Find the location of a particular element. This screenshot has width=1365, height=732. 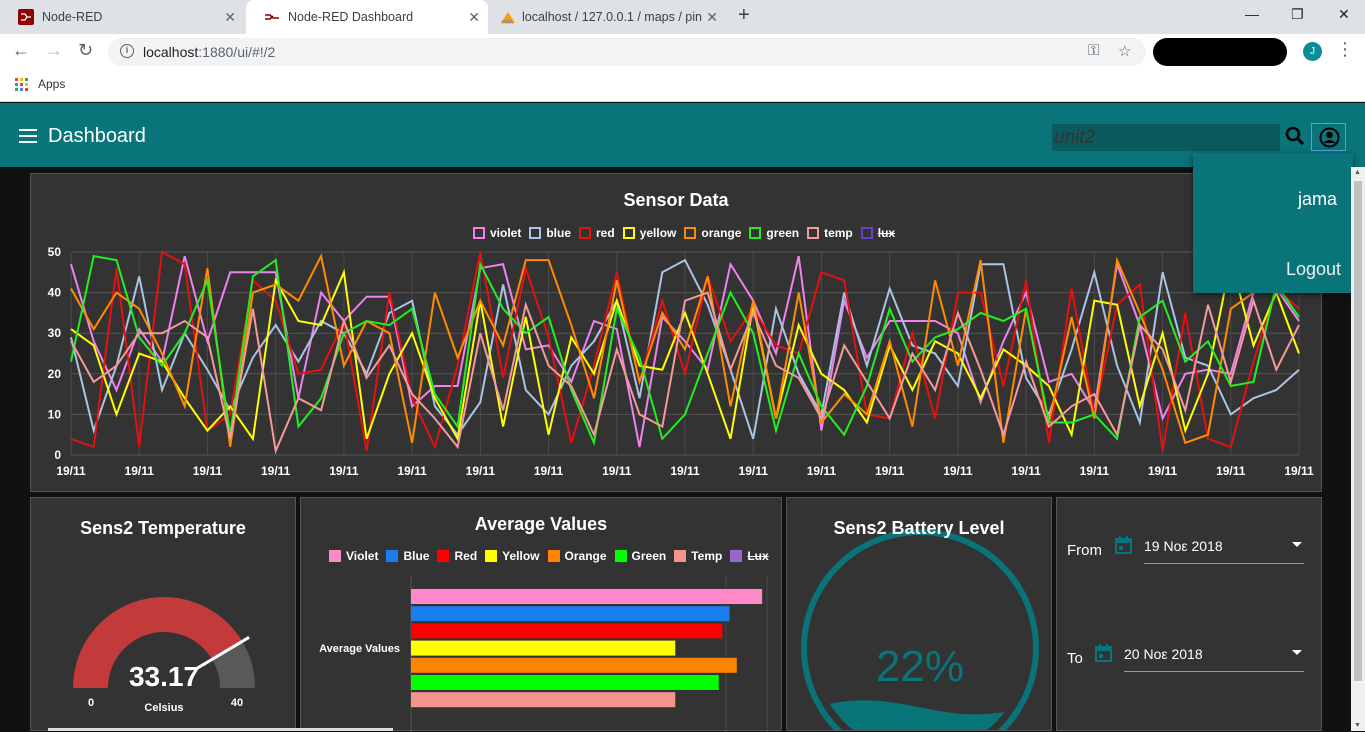

account-button is located at coordinates (1328, 137).